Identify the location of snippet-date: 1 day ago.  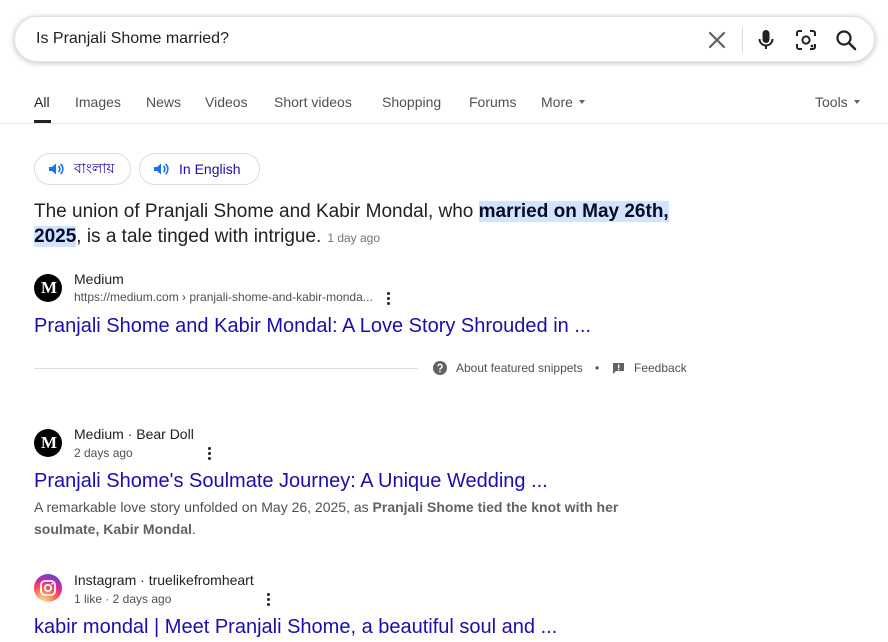
(354, 238).